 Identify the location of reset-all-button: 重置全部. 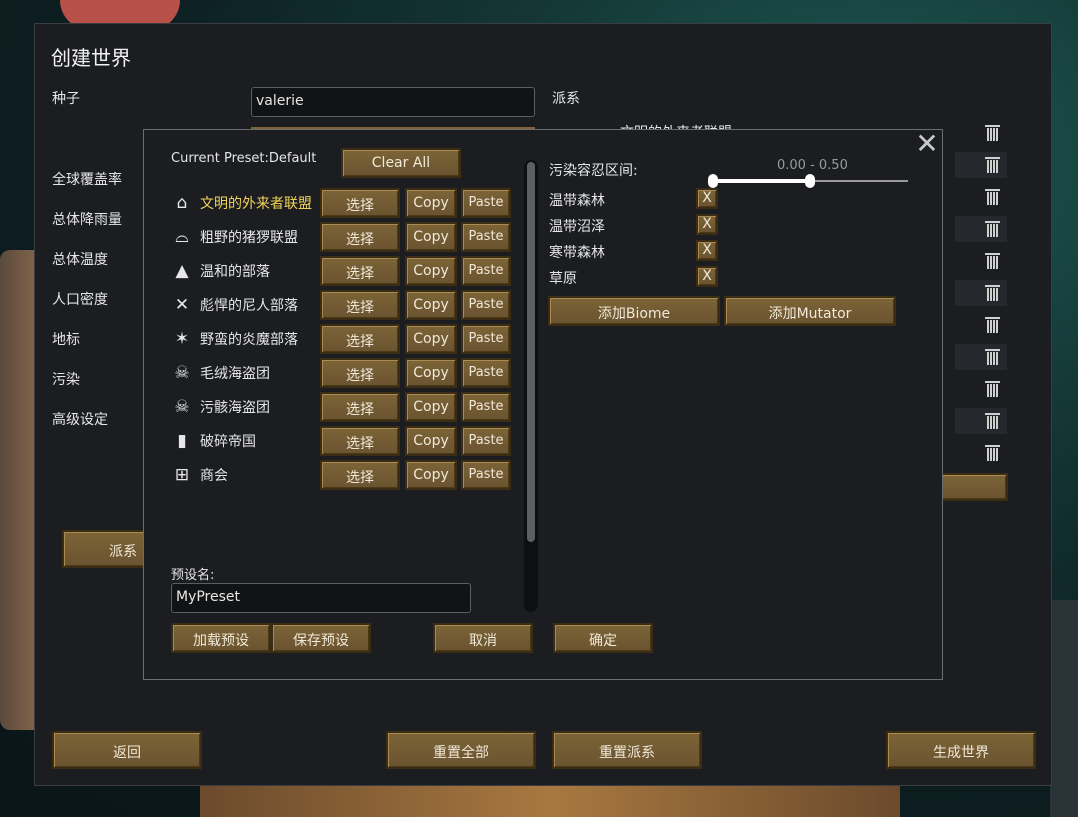
(461, 750).